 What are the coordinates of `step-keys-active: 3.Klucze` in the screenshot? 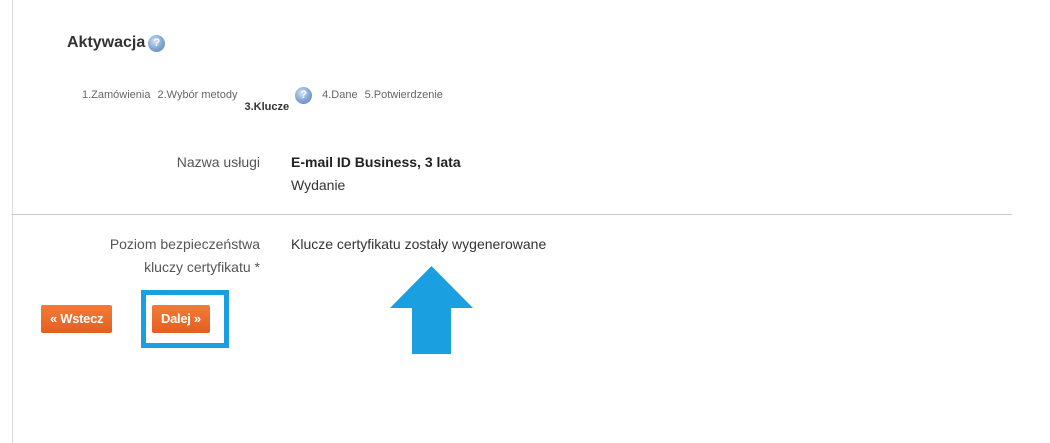 It's located at (267, 107).